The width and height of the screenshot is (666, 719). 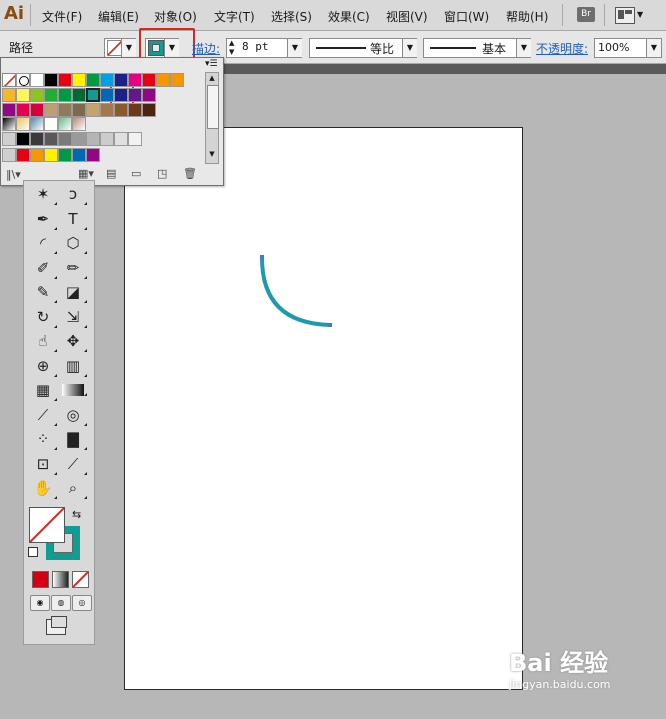 What do you see at coordinates (44, 268) in the screenshot?
I see `paintbrush-icon: ✐` at bounding box center [44, 268].